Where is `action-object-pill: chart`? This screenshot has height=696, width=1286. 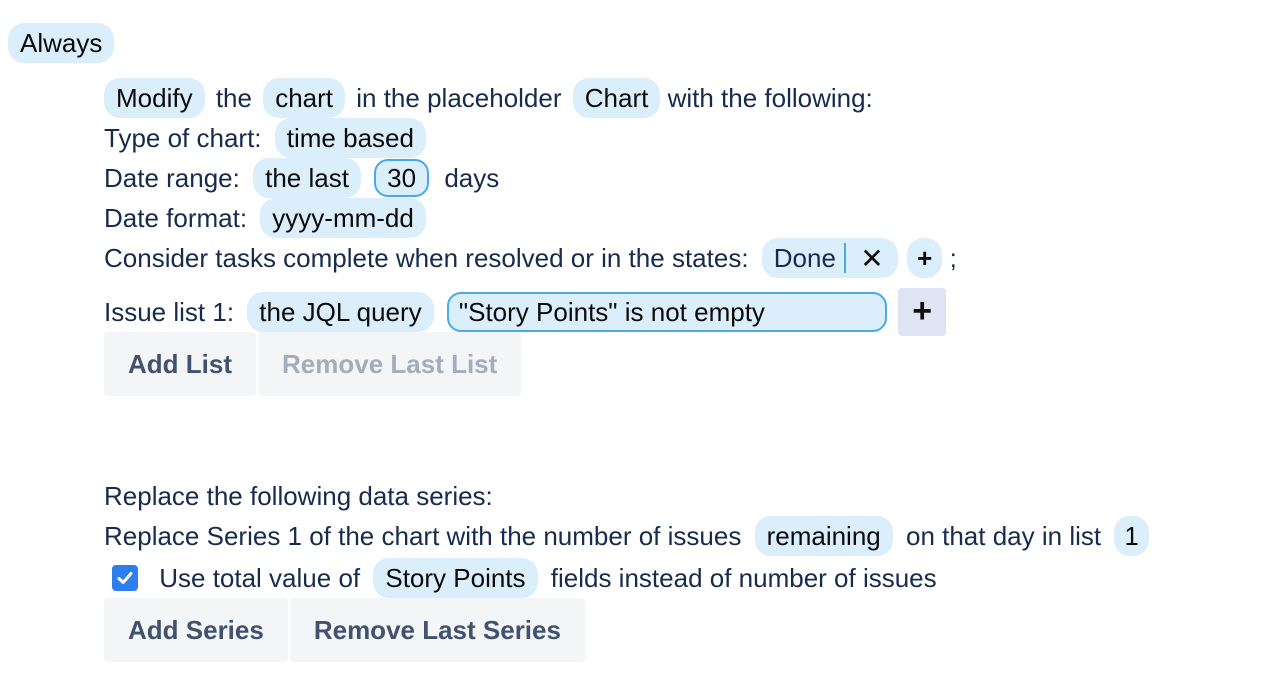 action-object-pill: chart is located at coordinates (304, 98).